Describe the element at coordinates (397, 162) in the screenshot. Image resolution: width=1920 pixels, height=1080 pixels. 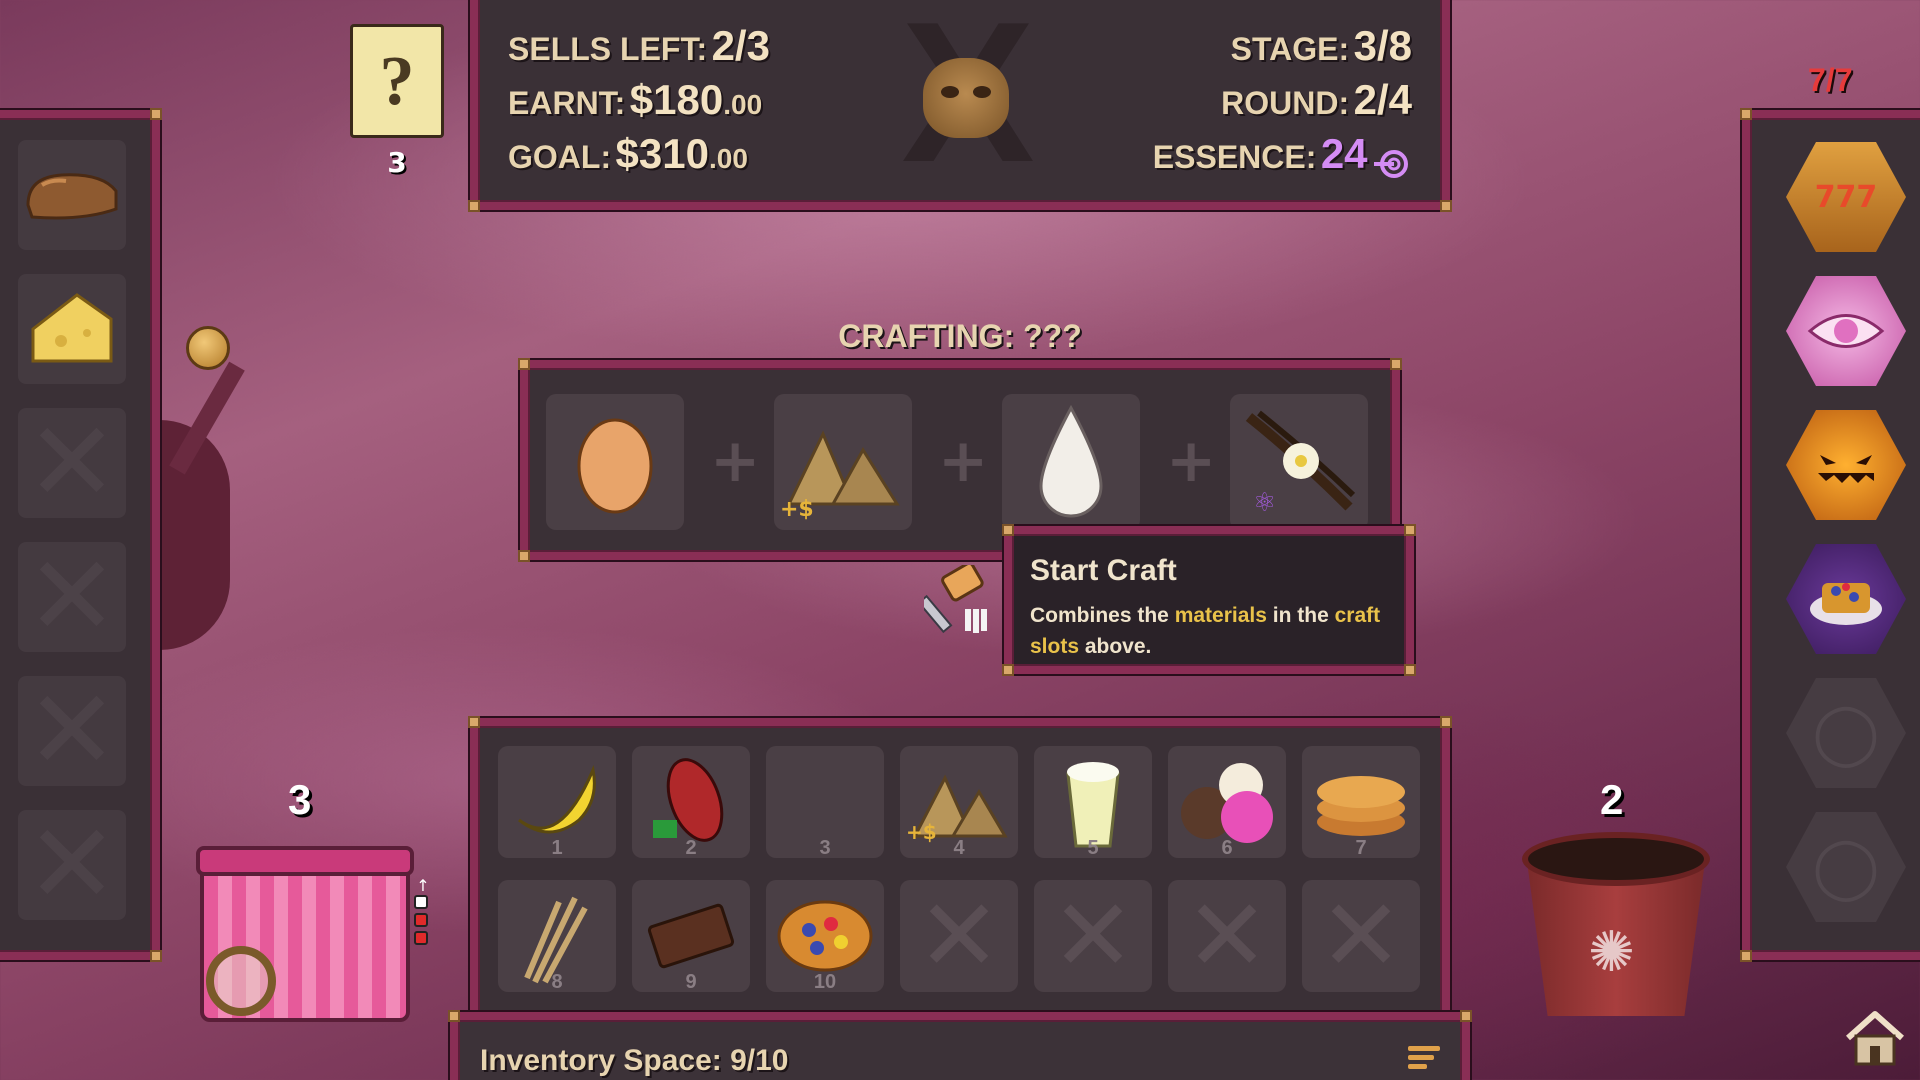
I see `note-count: 3` at that location.